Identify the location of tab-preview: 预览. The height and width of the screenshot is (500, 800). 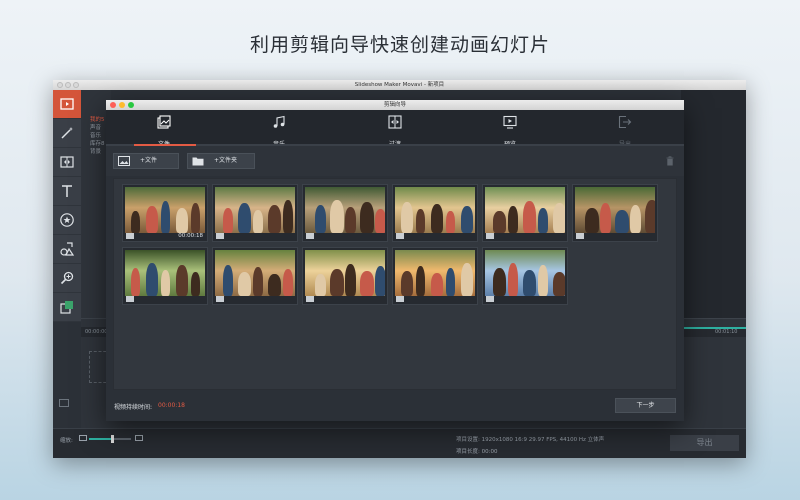
(510, 129).